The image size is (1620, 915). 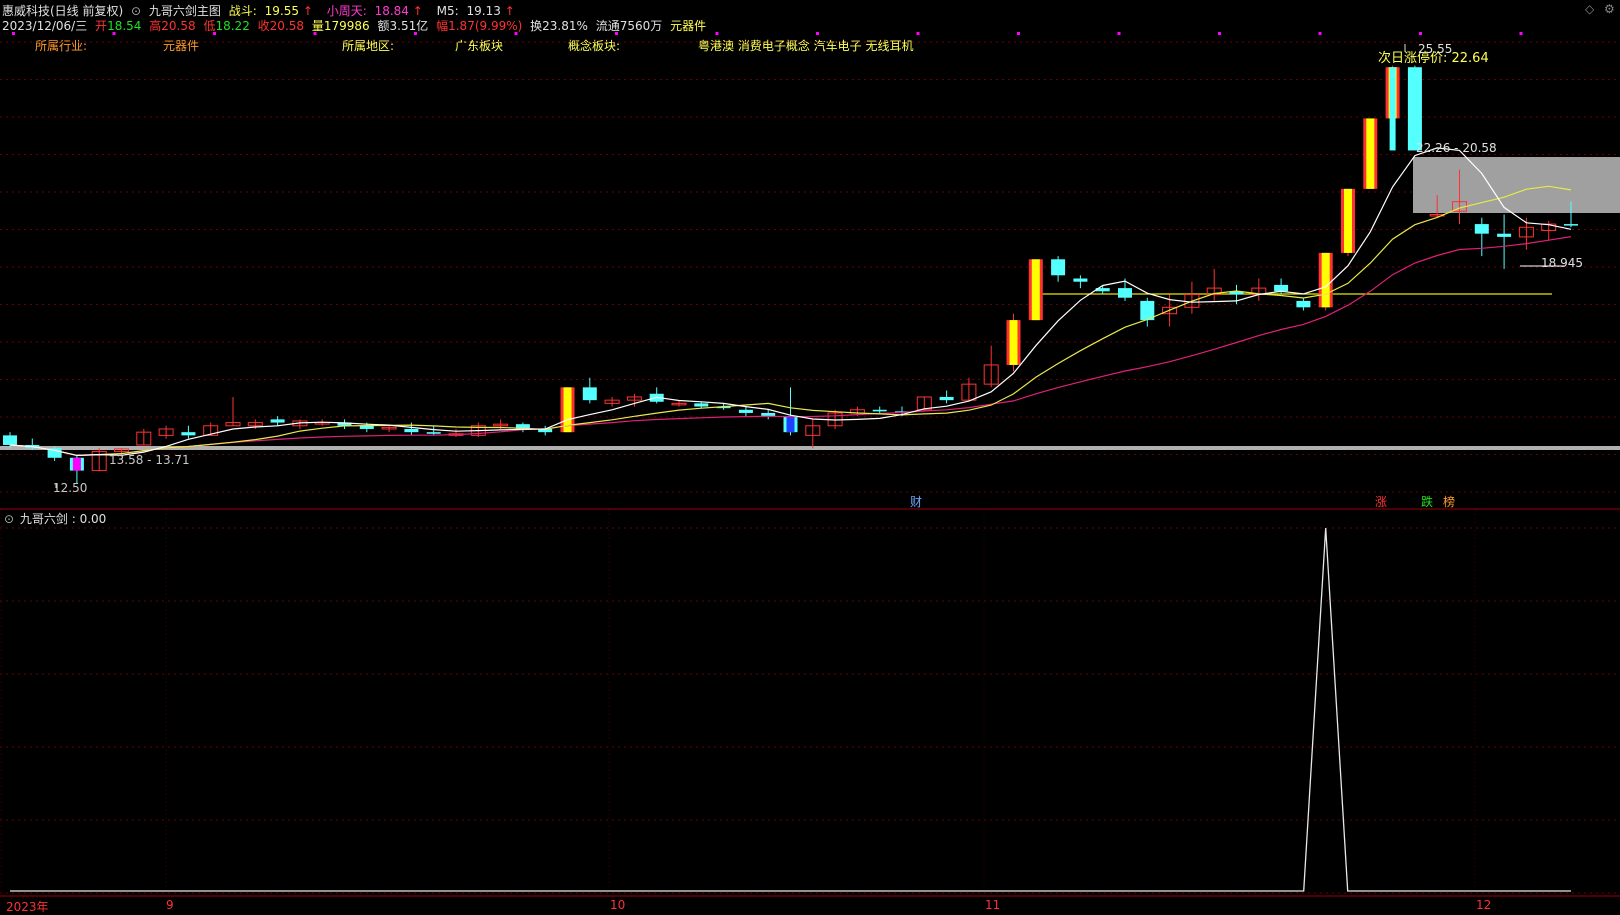 What do you see at coordinates (916, 501) in the screenshot?
I see `marker-cai: 财` at bounding box center [916, 501].